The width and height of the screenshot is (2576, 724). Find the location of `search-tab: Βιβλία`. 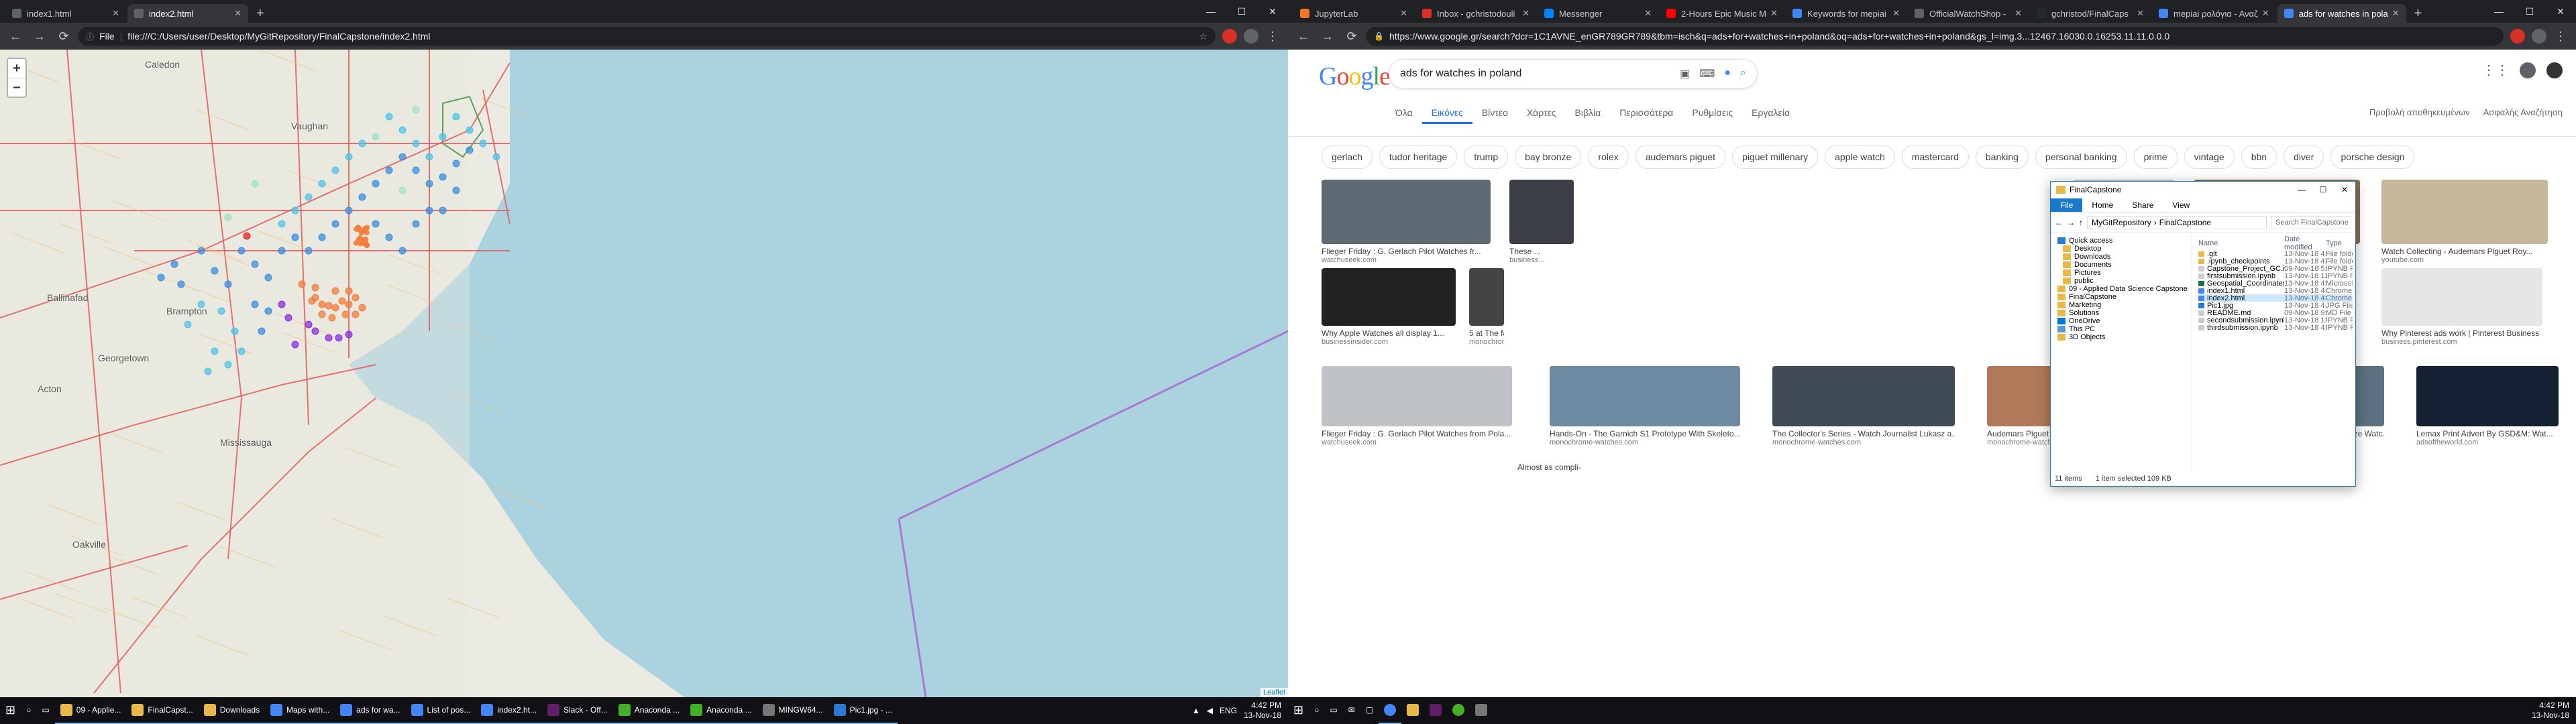

search-tab: Βιβλία is located at coordinates (1588, 113).